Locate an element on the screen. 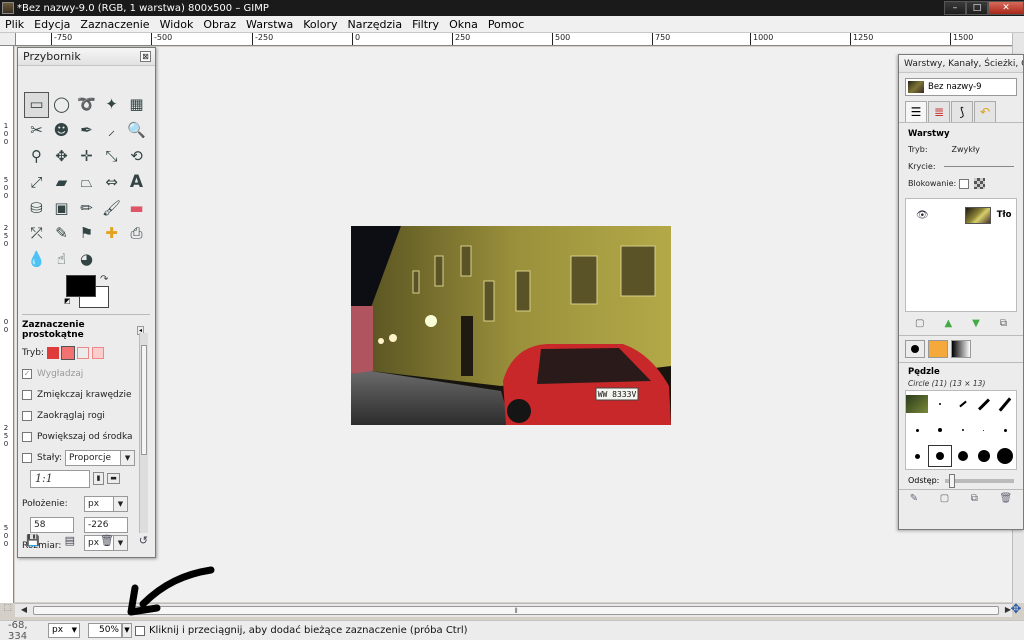 The height and width of the screenshot is (640, 1024). toolbox-titlebar: Przybornik ⊠ is located at coordinates (86, 57).